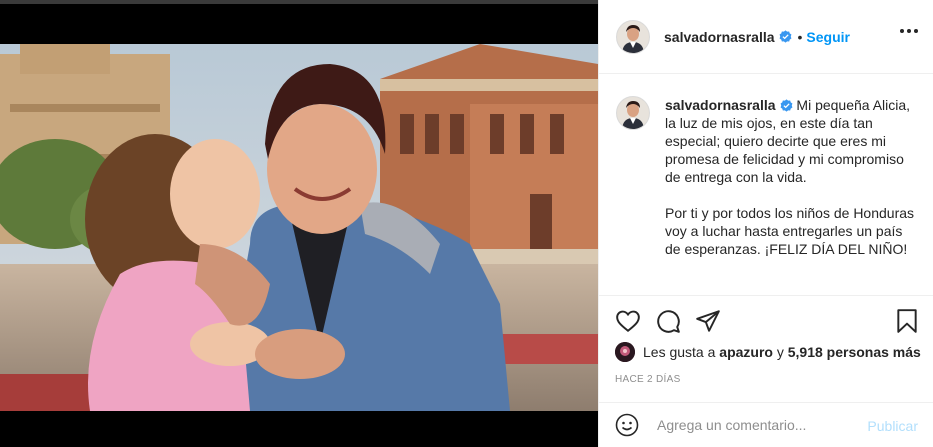 The height and width of the screenshot is (447, 933). I want to click on action-bar, so click(766, 321).